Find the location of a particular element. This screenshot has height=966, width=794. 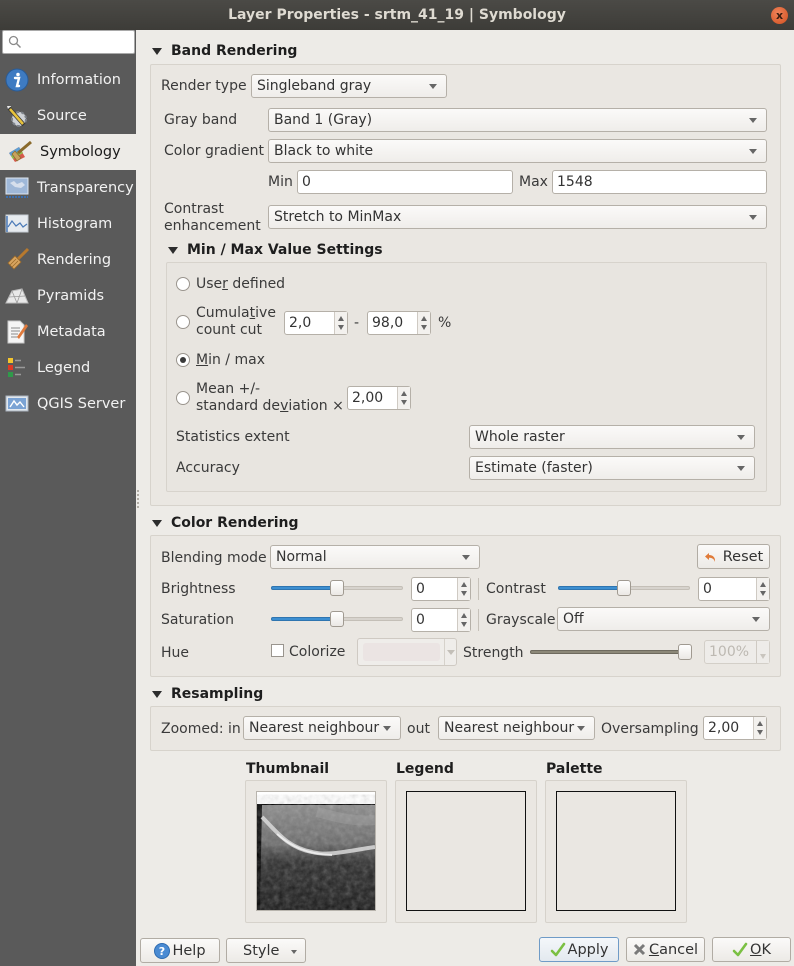

button-label: K is located at coordinates (766, 949).